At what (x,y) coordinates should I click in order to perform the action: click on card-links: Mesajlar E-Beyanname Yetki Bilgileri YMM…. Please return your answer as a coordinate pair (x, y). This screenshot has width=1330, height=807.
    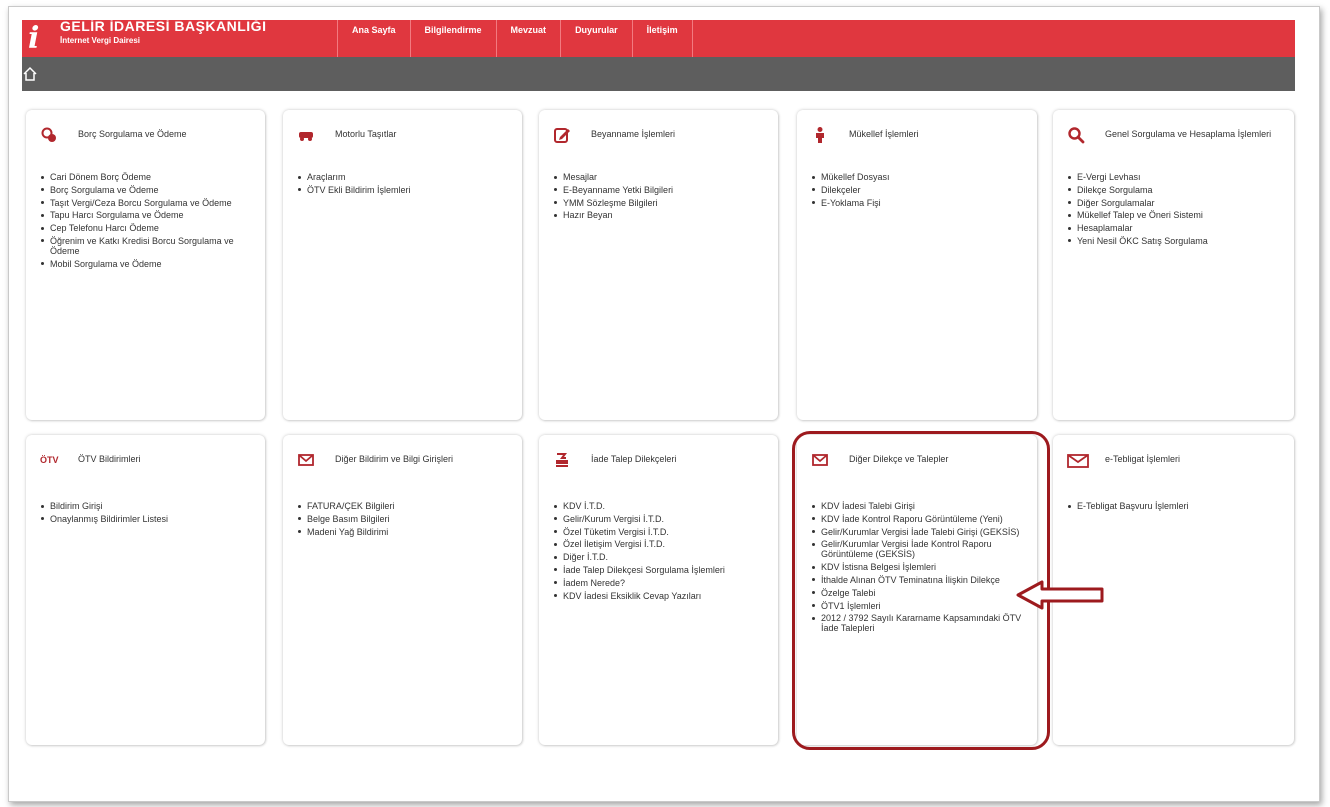
    Looking at the image, I should click on (660, 197).